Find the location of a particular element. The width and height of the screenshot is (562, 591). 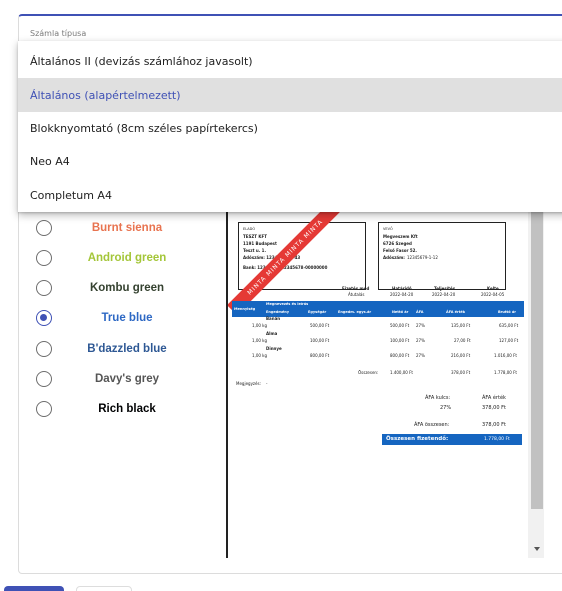

item-name: Dinnye is located at coordinates (274, 348).